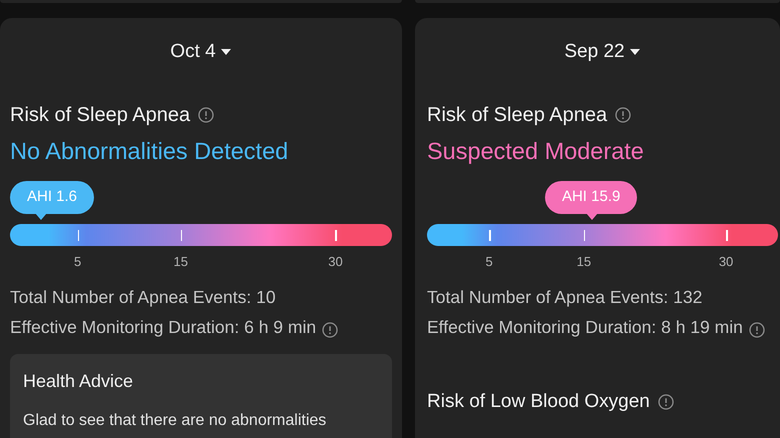  Describe the element at coordinates (78, 381) in the screenshot. I see `advice-title: Health Advice` at that location.